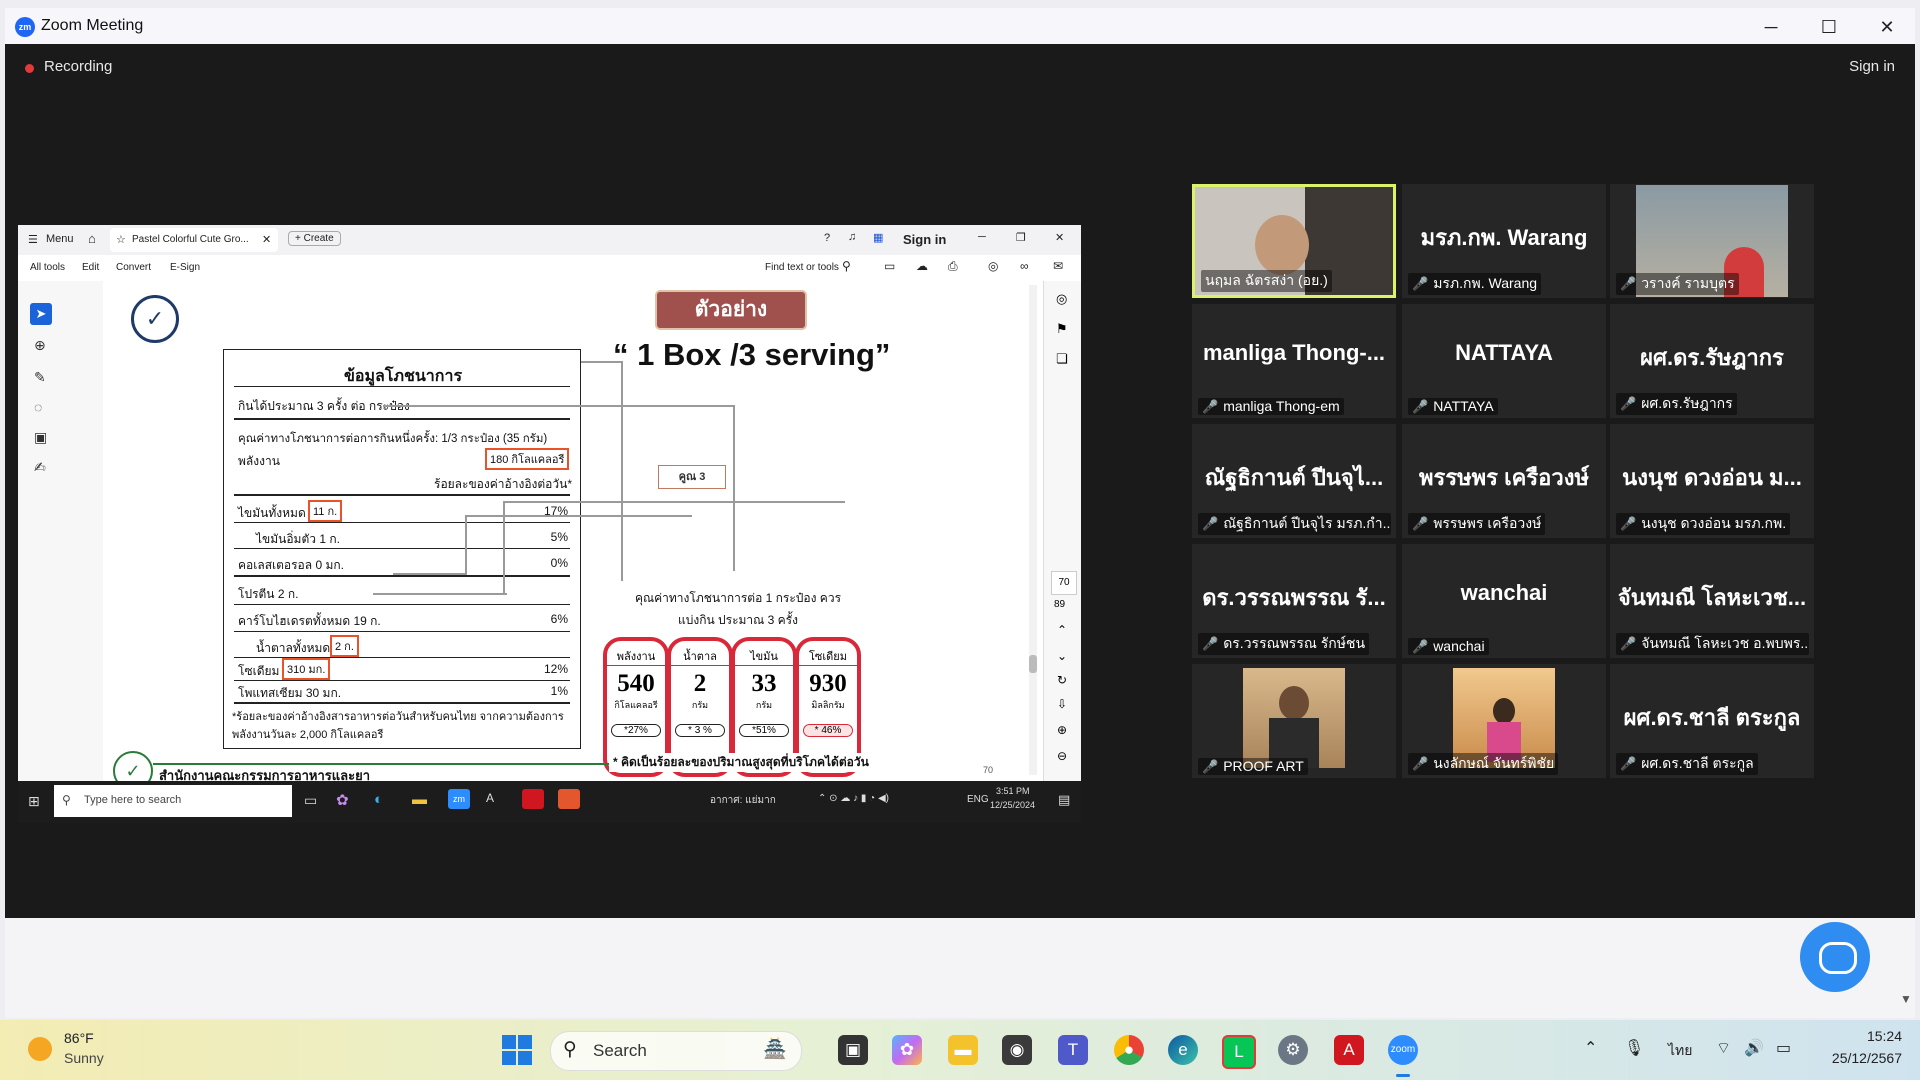  What do you see at coordinates (40, 345) in the screenshot?
I see `zoom-tool-icon: ⊕` at bounding box center [40, 345].